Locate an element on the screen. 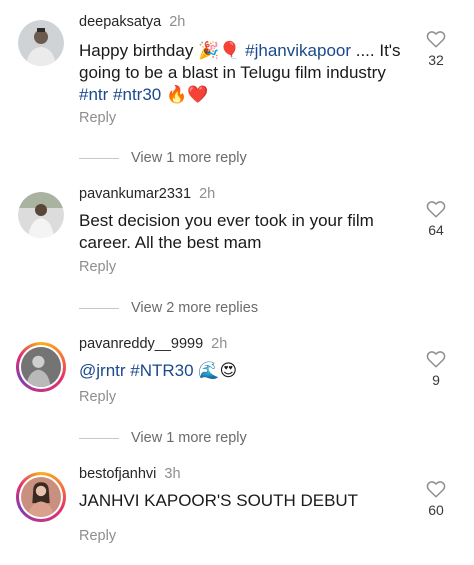 The height and width of the screenshot is (565, 474). like-button: 60 is located at coordinates (436, 499).